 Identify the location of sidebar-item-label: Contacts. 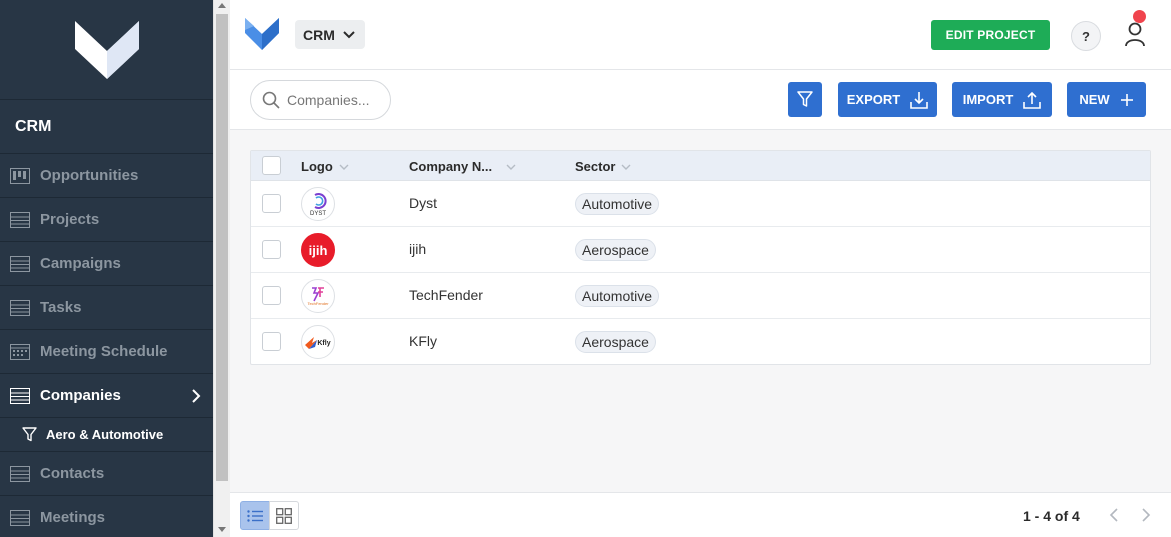
(72, 473).